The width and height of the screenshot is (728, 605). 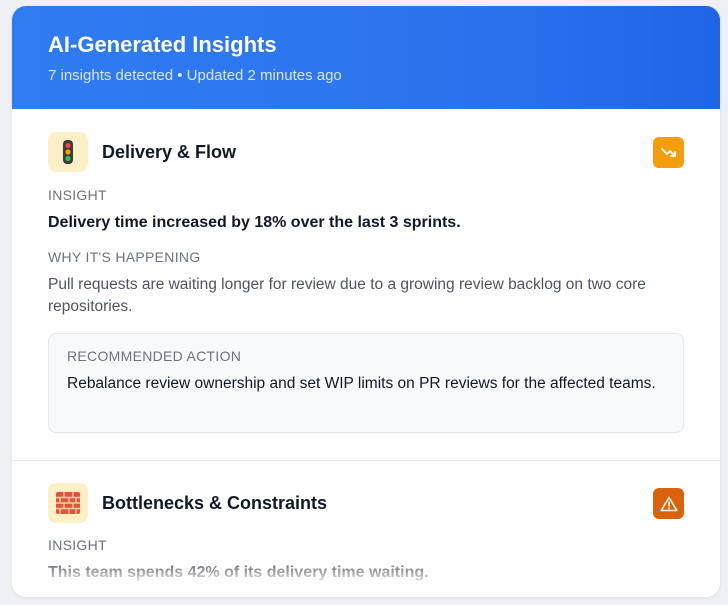 I want to click on panel-title: AI-Generated Insights, so click(x=162, y=44).